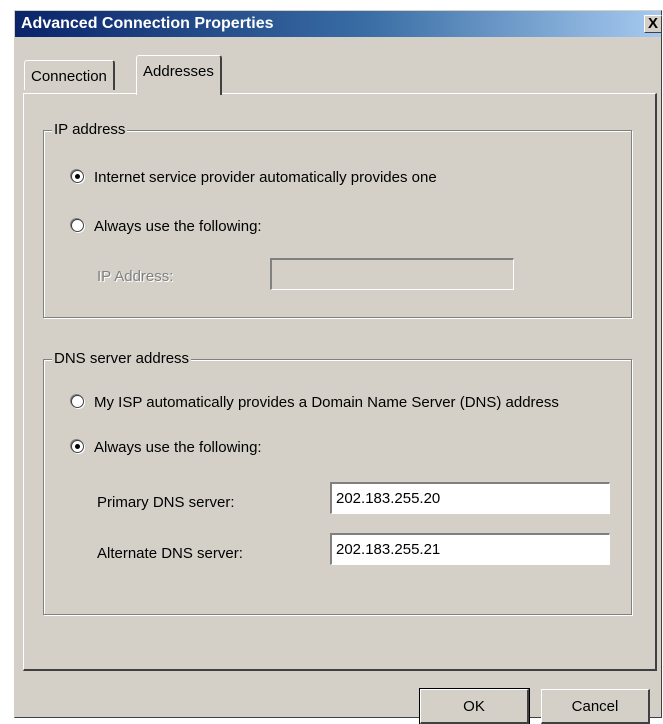 This screenshot has width=663, height=724. I want to click on window-title: Advanced Connection Properties, so click(147, 23).